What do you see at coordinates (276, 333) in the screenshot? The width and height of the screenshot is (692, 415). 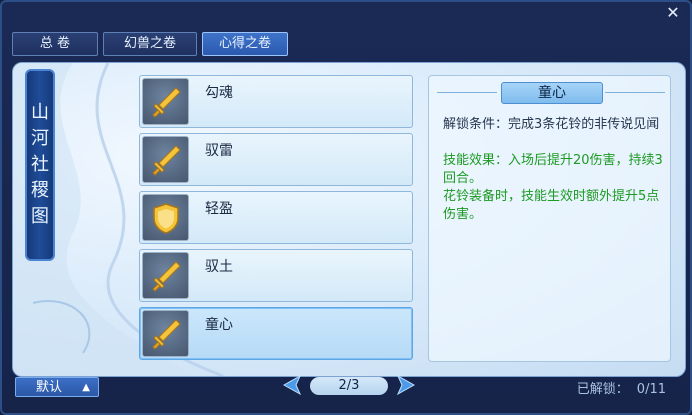 I see `skill-item-tongxin: 童心` at bounding box center [276, 333].